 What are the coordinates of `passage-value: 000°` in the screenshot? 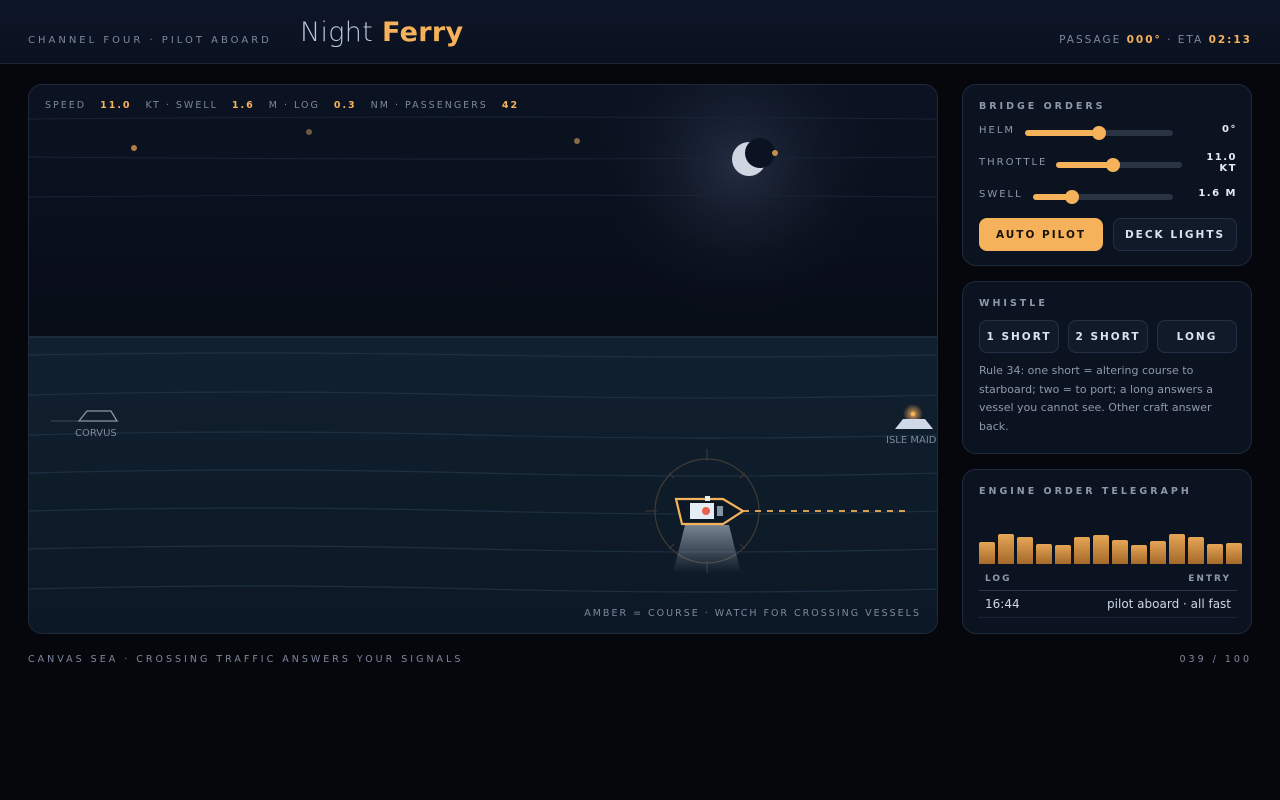 It's located at (1144, 40).